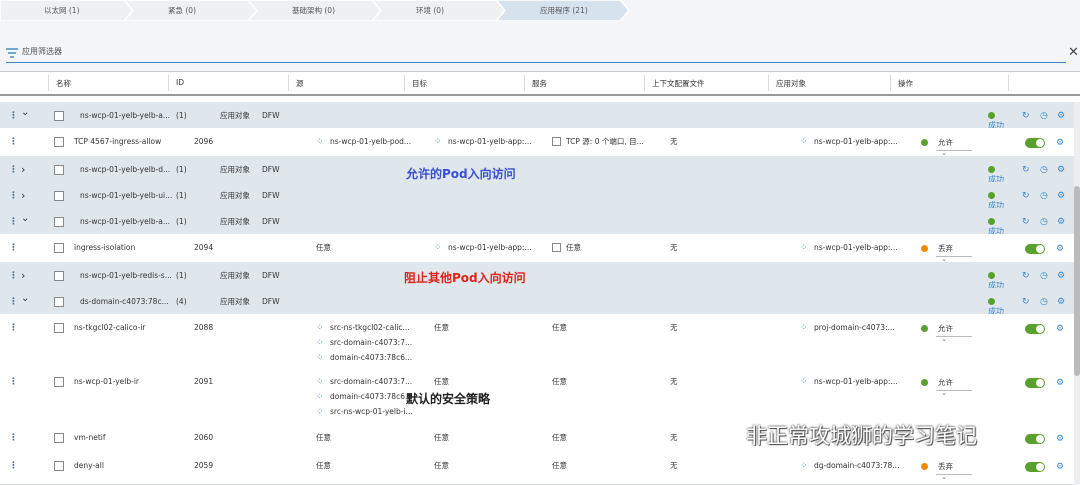 The image size is (1080, 485). Describe the element at coordinates (439, 10) in the screenshot. I see `breadcrumb-step-4: 环境 (0)` at that location.